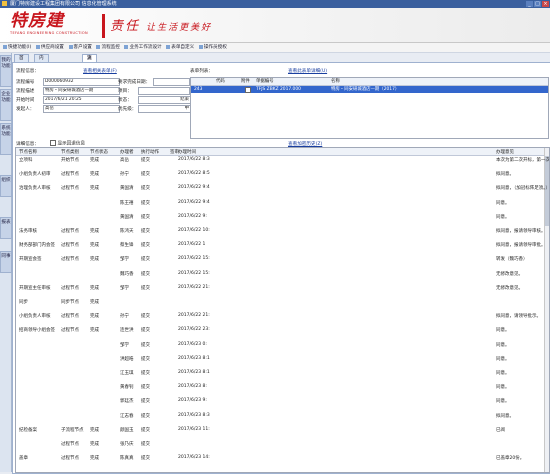  What do you see at coordinates (108, 47) in the screenshot?
I see `menu-item-monitor: 流程监控` at bounding box center [108, 47].